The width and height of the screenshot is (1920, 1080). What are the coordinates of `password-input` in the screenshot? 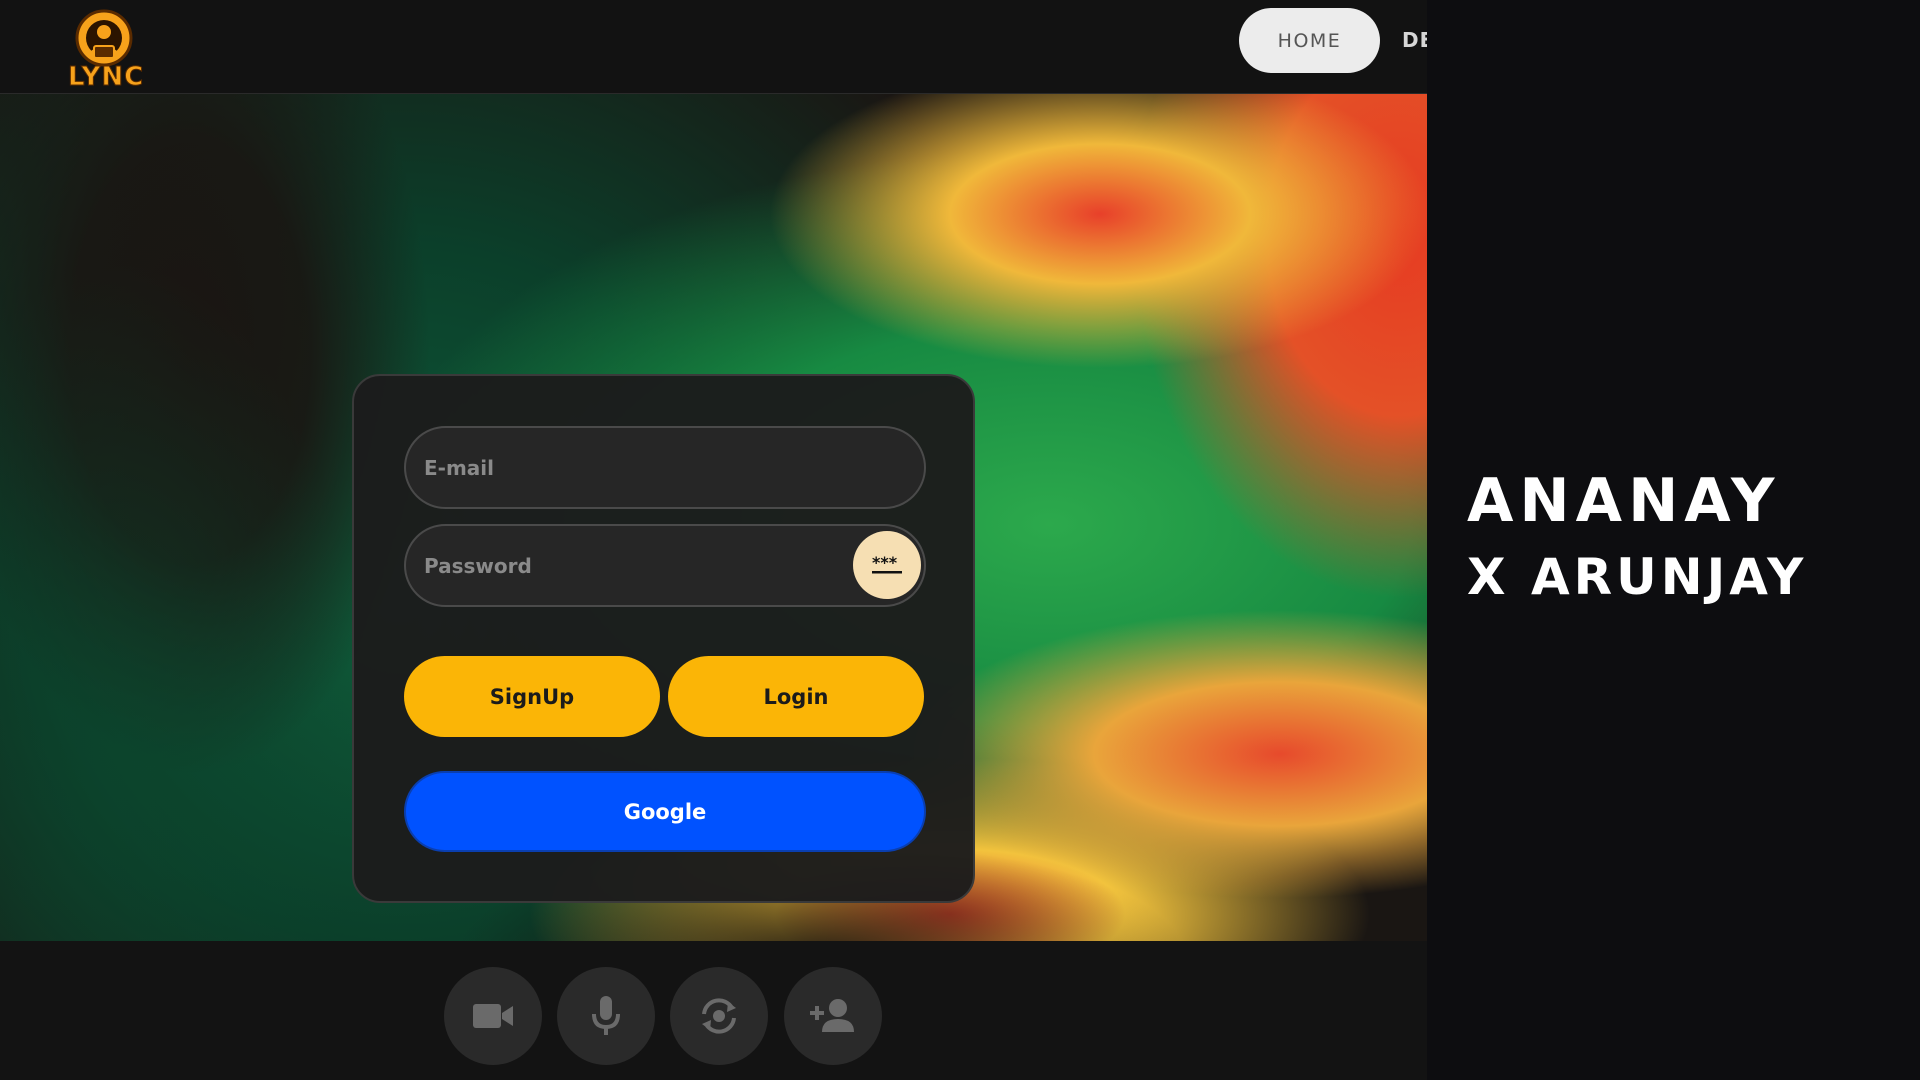 It's located at (665, 565).